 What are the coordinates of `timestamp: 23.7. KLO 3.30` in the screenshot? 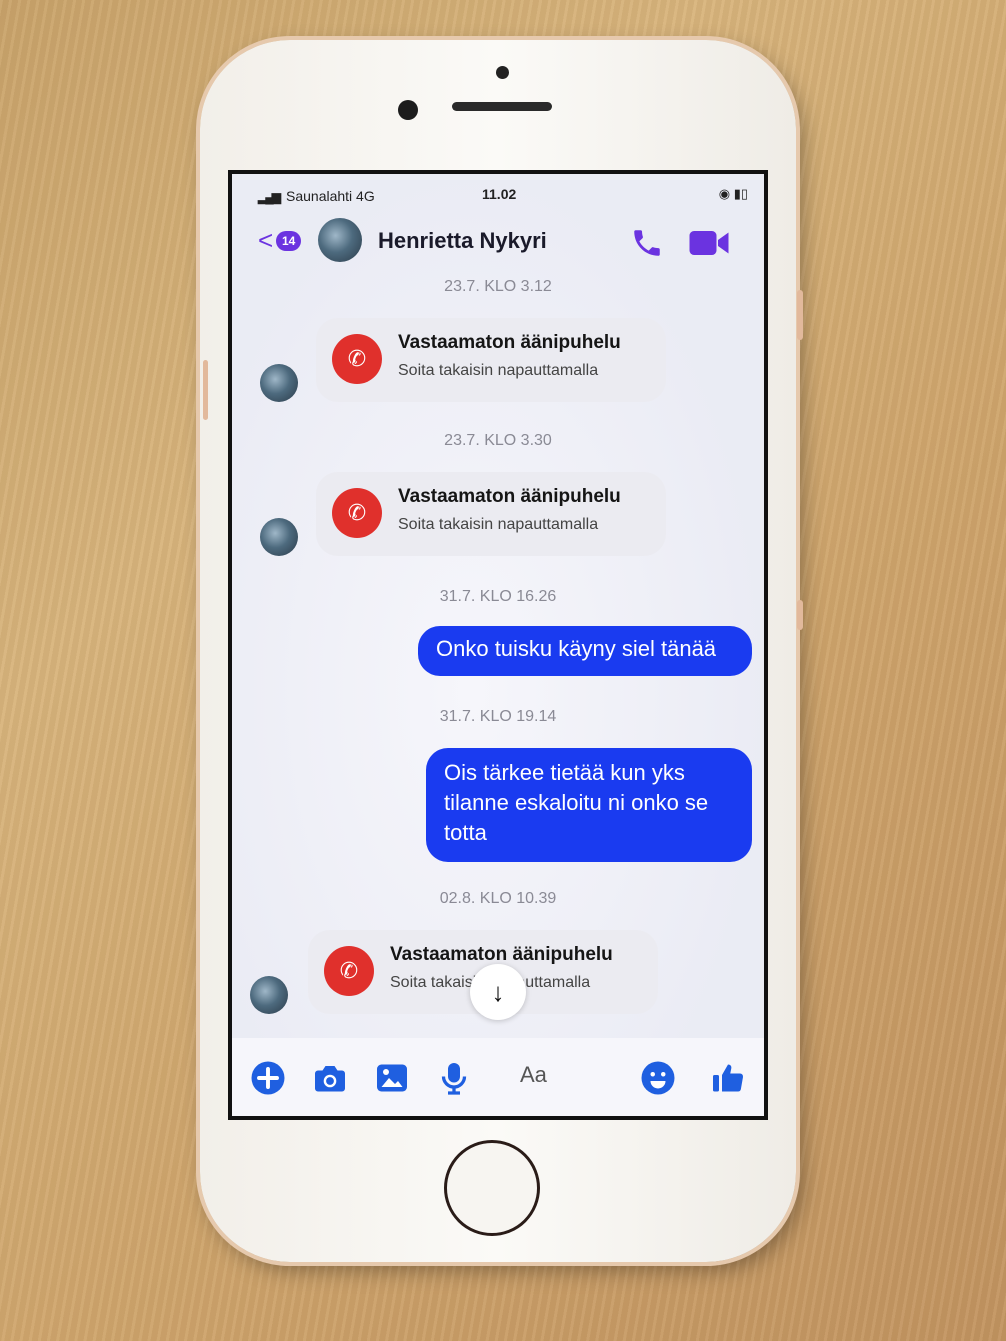 It's located at (498, 440).